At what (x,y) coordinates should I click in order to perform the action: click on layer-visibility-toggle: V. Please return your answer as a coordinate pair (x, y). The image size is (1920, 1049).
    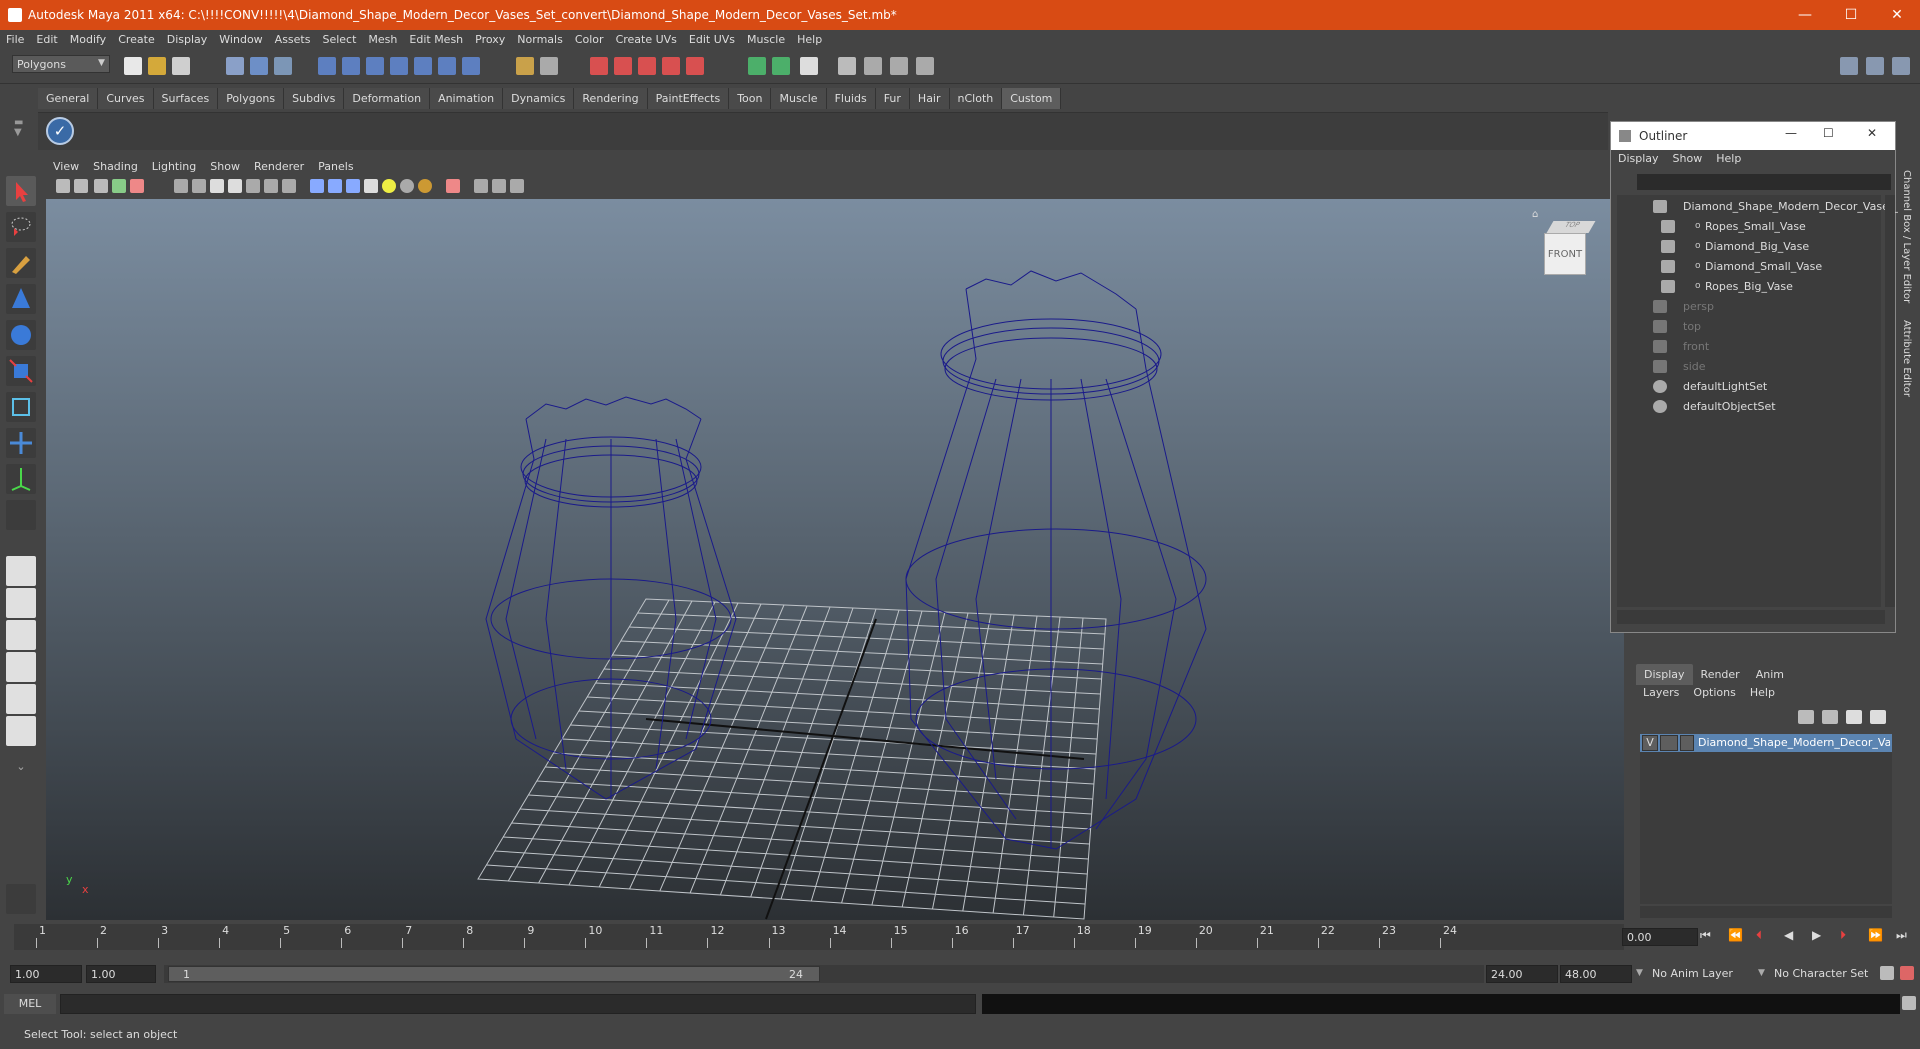
    Looking at the image, I should click on (1650, 743).